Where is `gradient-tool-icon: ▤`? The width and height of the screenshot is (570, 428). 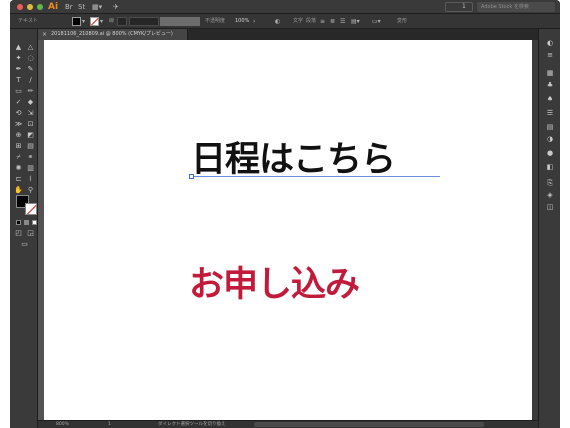 gradient-tool-icon: ▤ is located at coordinates (30, 146).